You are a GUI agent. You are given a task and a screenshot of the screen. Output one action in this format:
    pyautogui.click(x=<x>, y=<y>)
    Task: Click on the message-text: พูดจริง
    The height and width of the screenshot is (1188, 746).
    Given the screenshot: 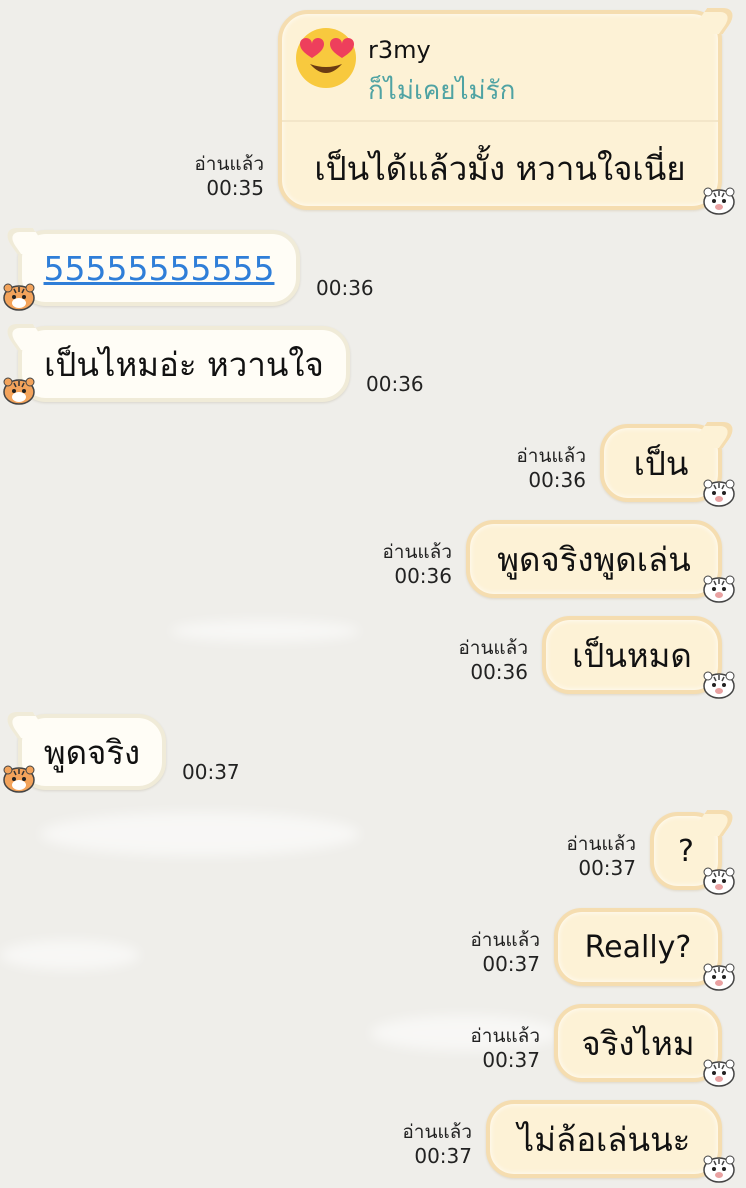 What is the action you would take?
    pyautogui.click(x=92, y=752)
    